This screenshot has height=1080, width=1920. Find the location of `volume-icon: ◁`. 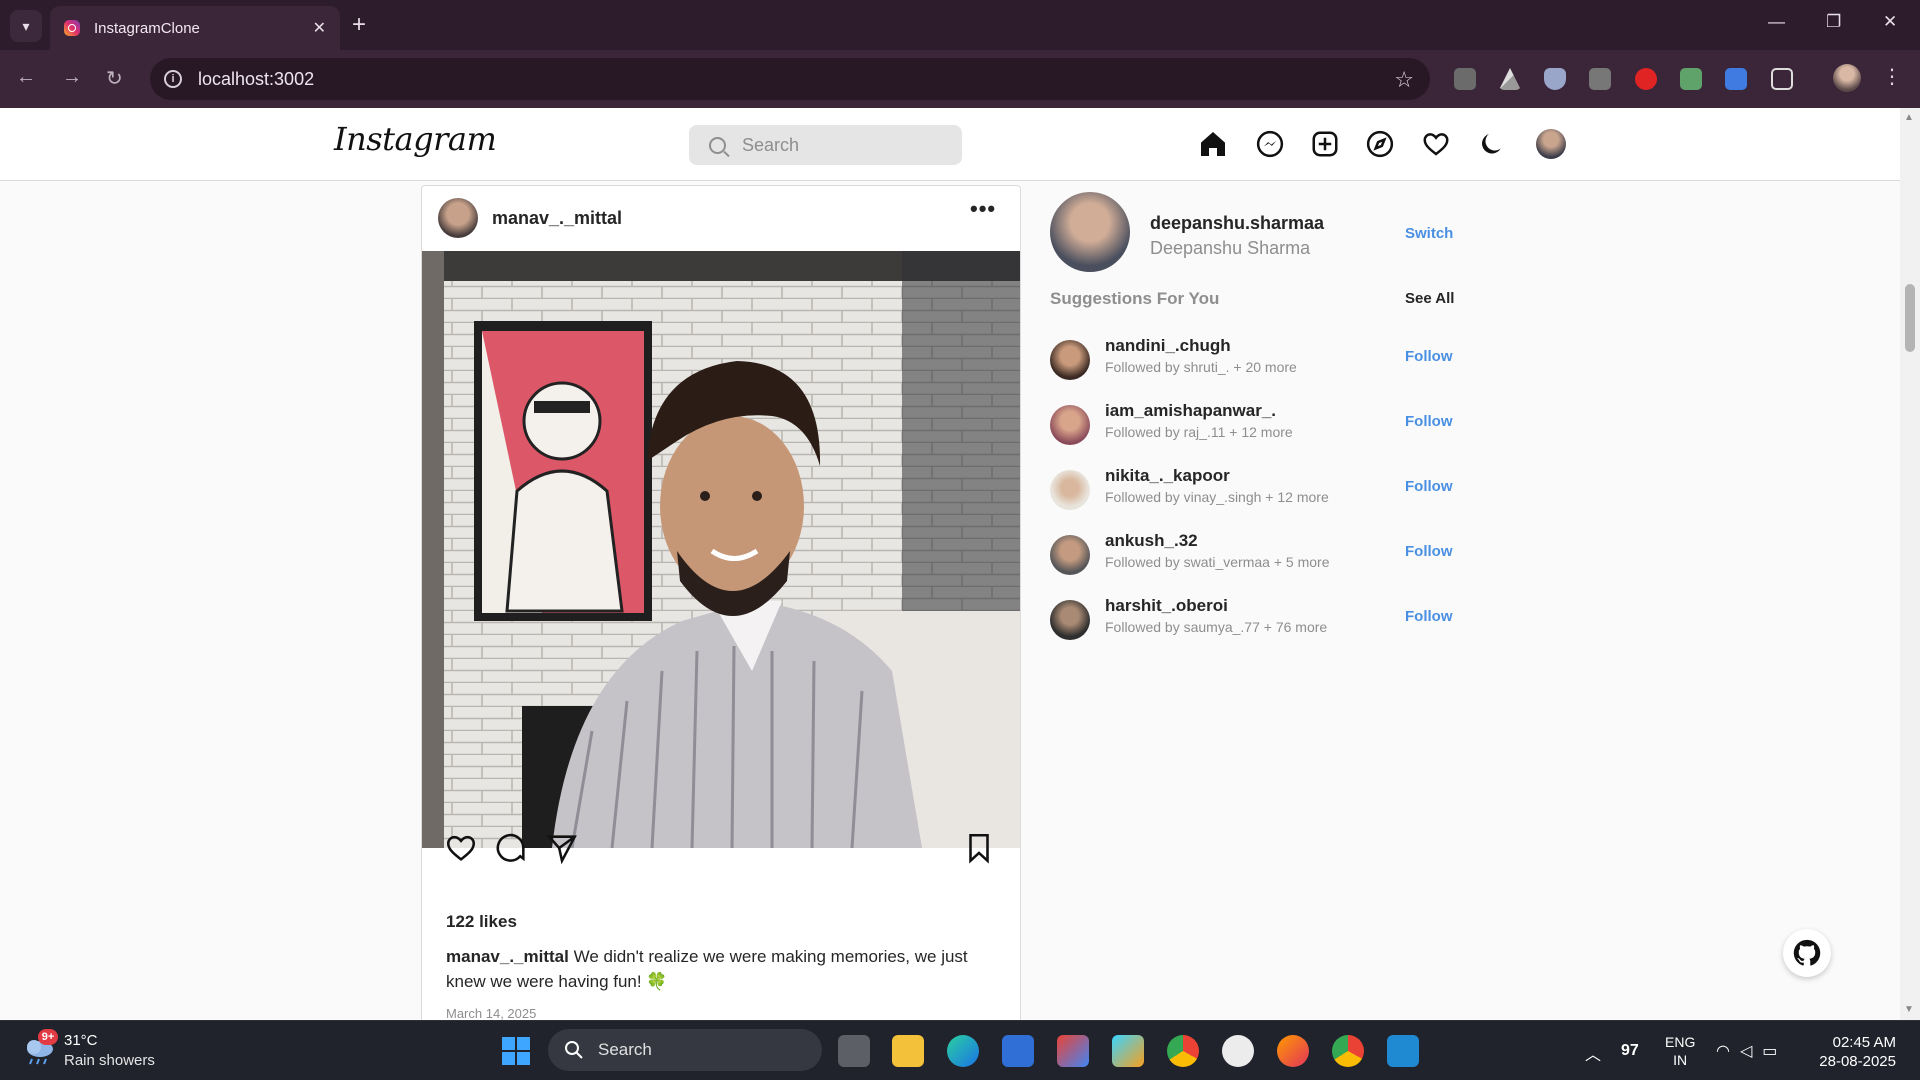

volume-icon: ◁ is located at coordinates (1751, 1051).